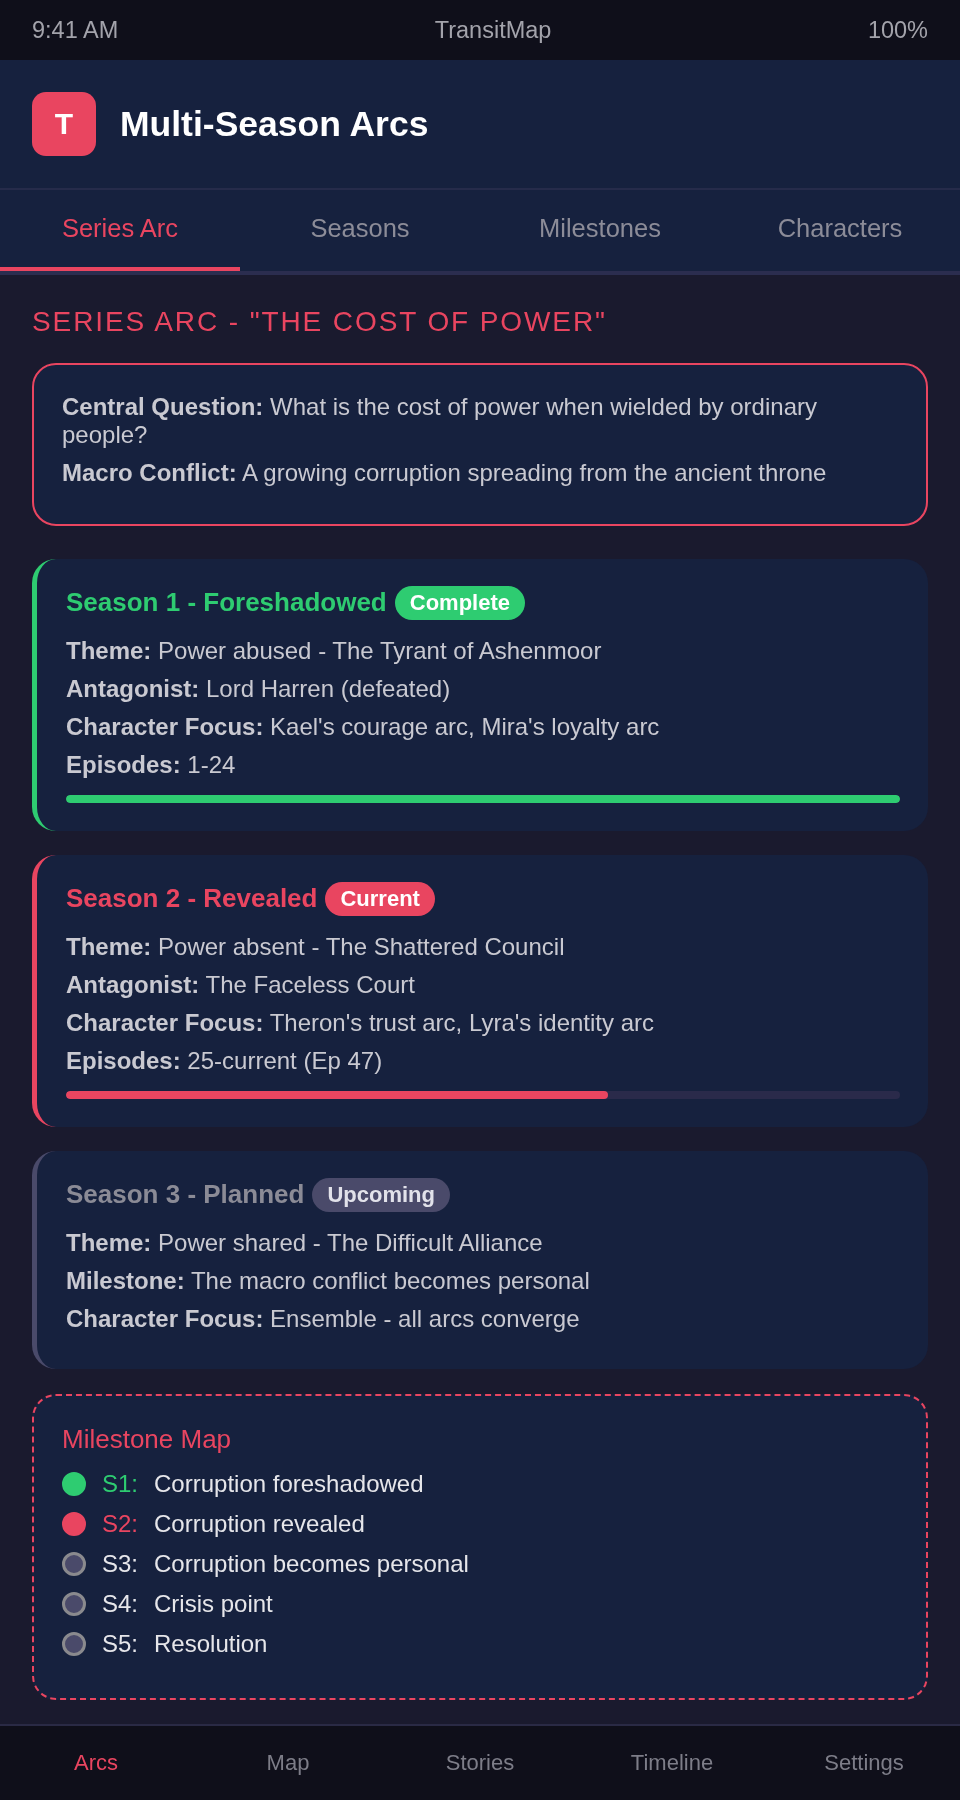  I want to click on status-badge: Current, so click(380, 898).